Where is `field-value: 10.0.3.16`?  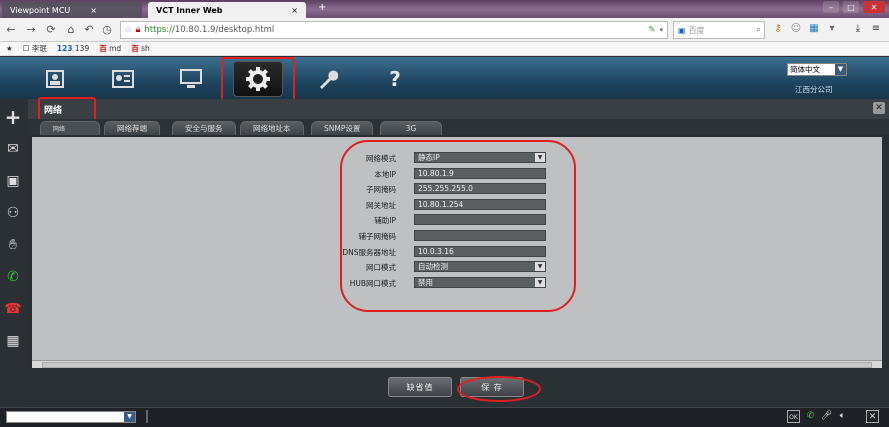 field-value: 10.0.3.16 is located at coordinates (436, 251).